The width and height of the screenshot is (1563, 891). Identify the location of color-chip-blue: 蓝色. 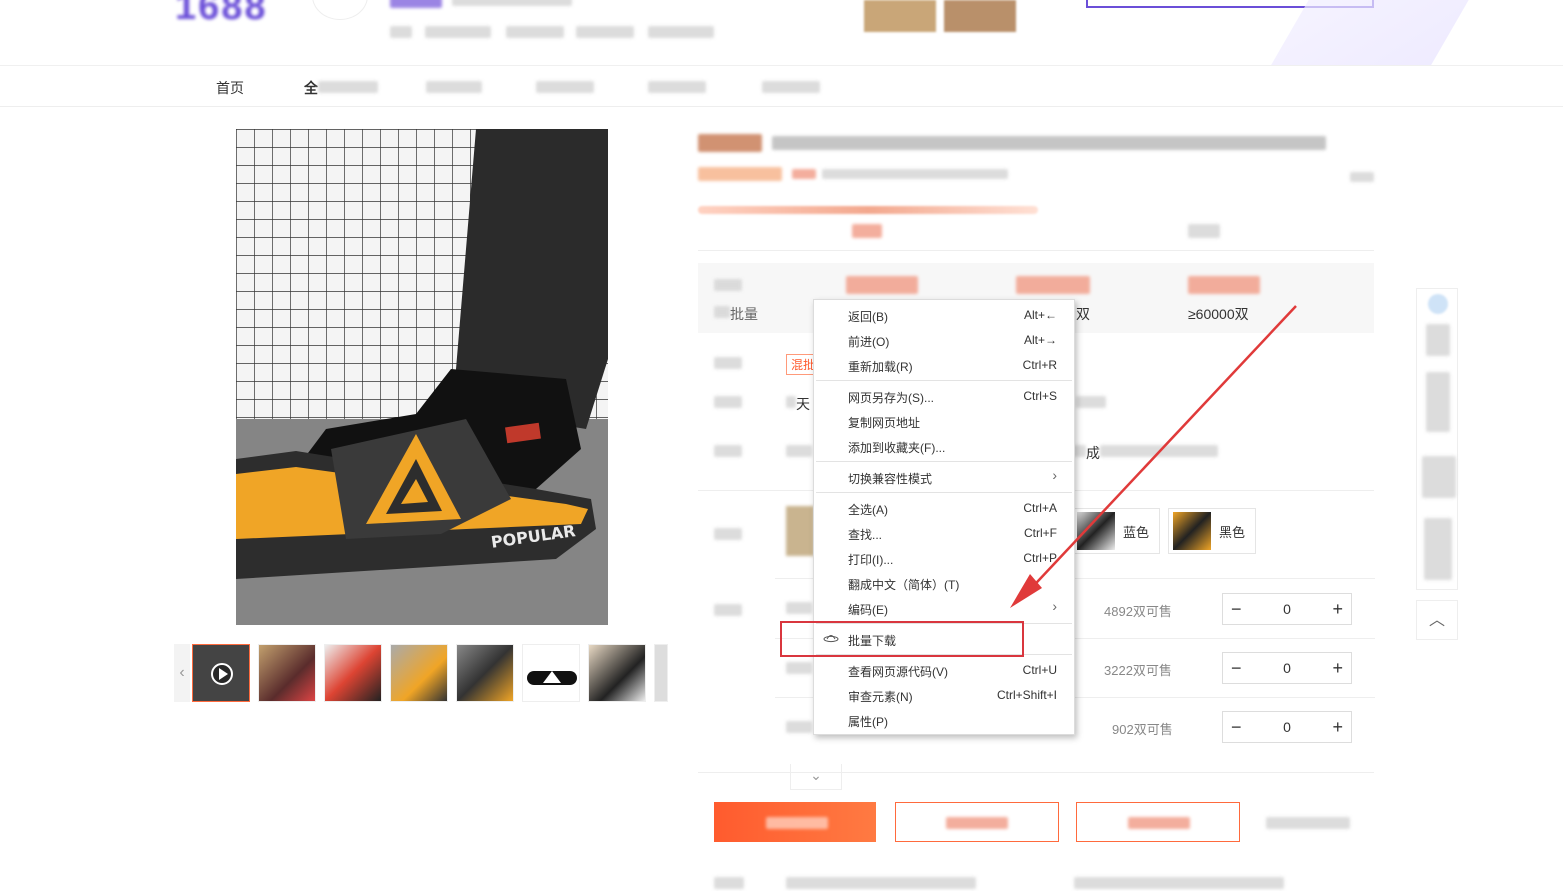
(1116, 531).